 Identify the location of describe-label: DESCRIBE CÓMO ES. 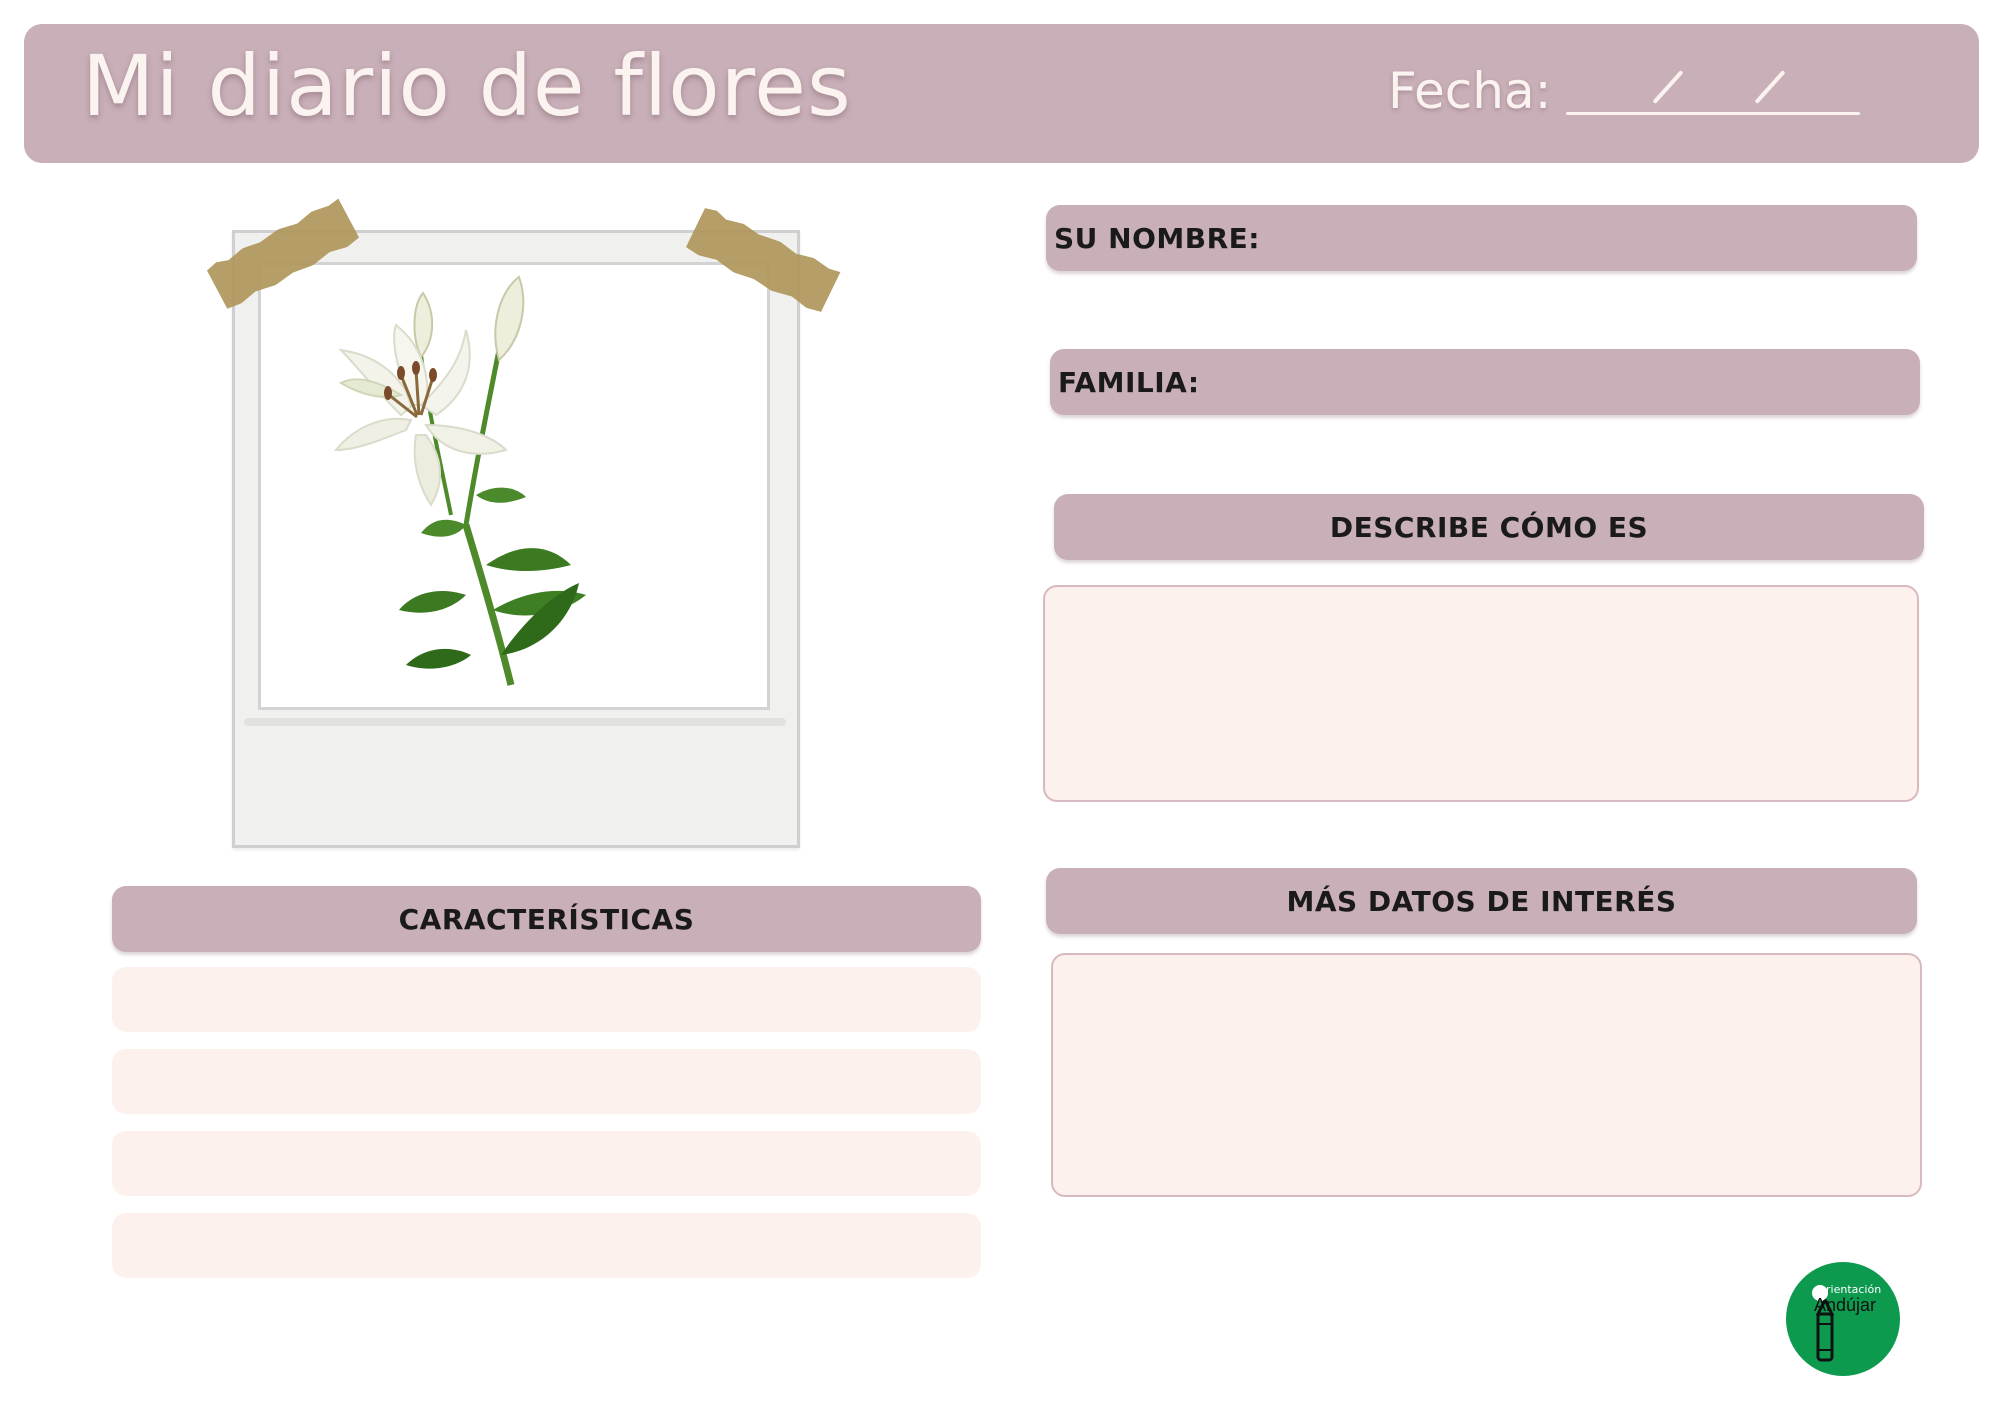
(1489, 527).